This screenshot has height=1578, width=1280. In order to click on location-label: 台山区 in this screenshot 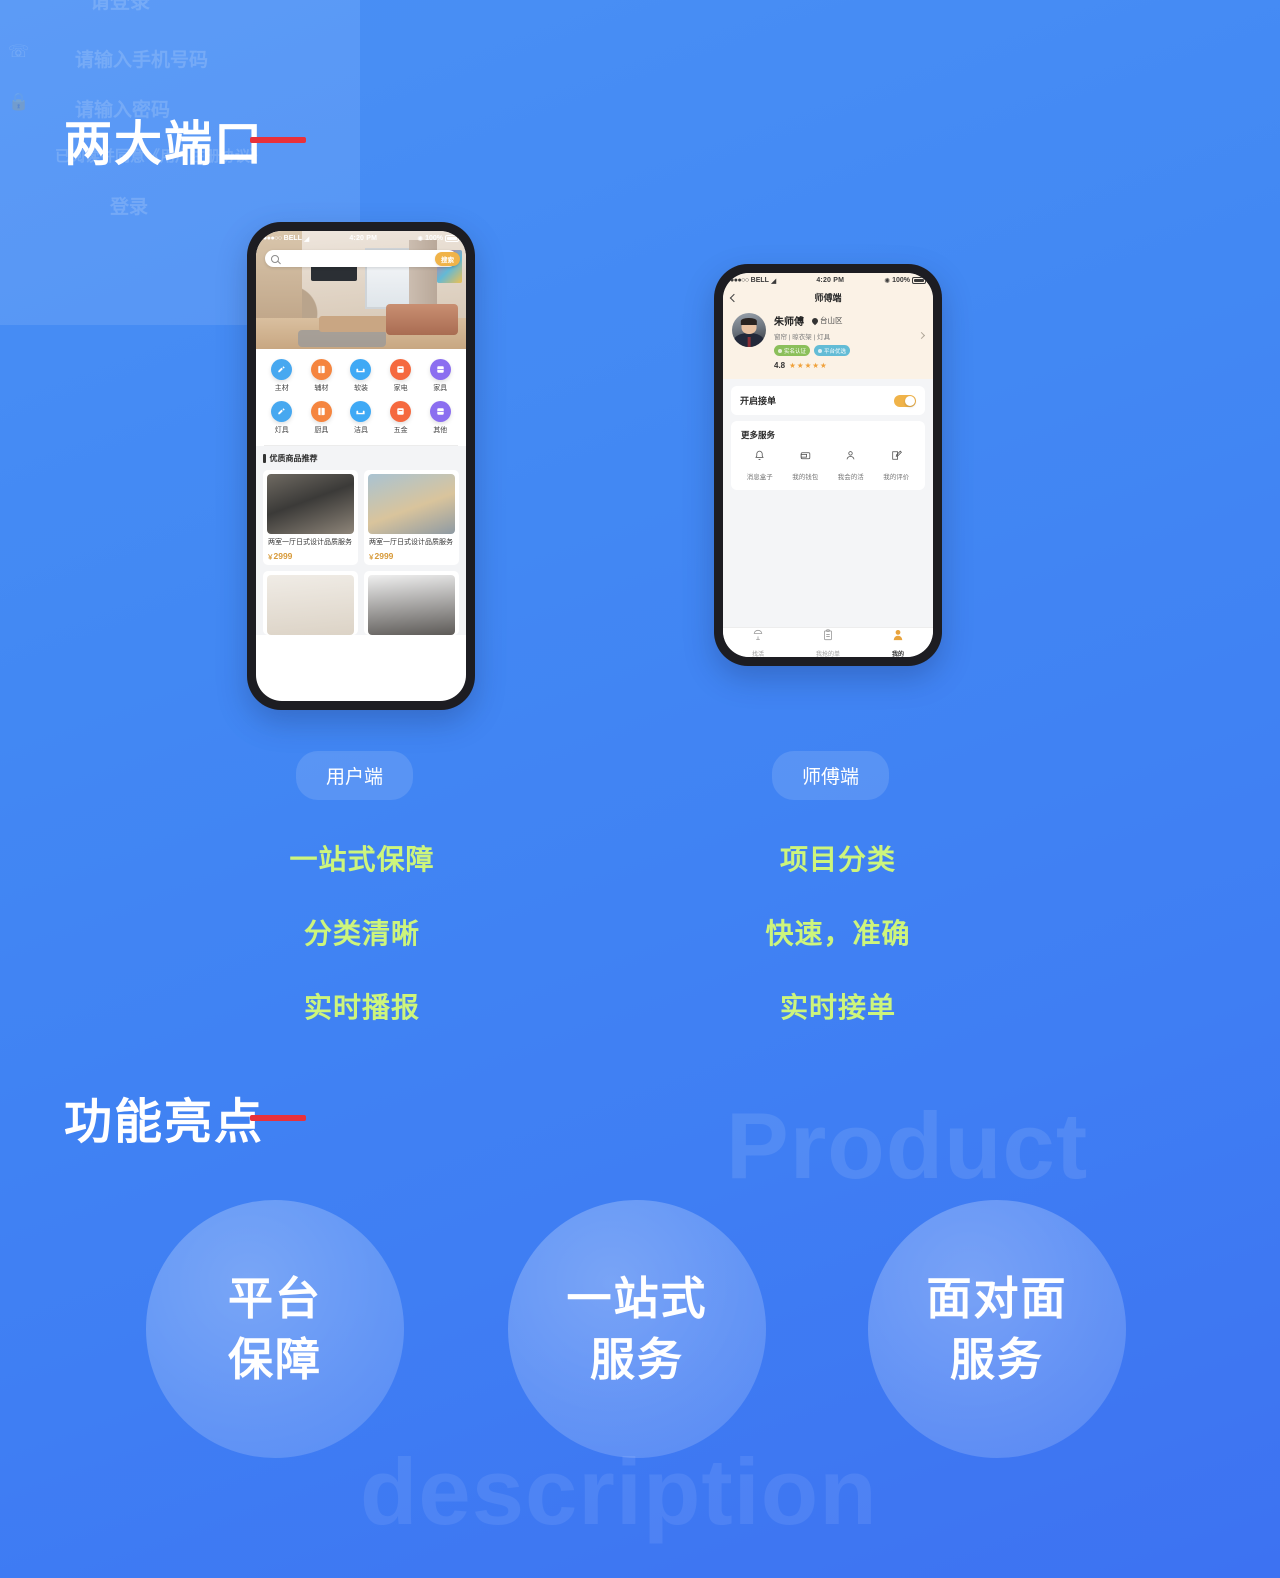, I will do `click(831, 320)`.